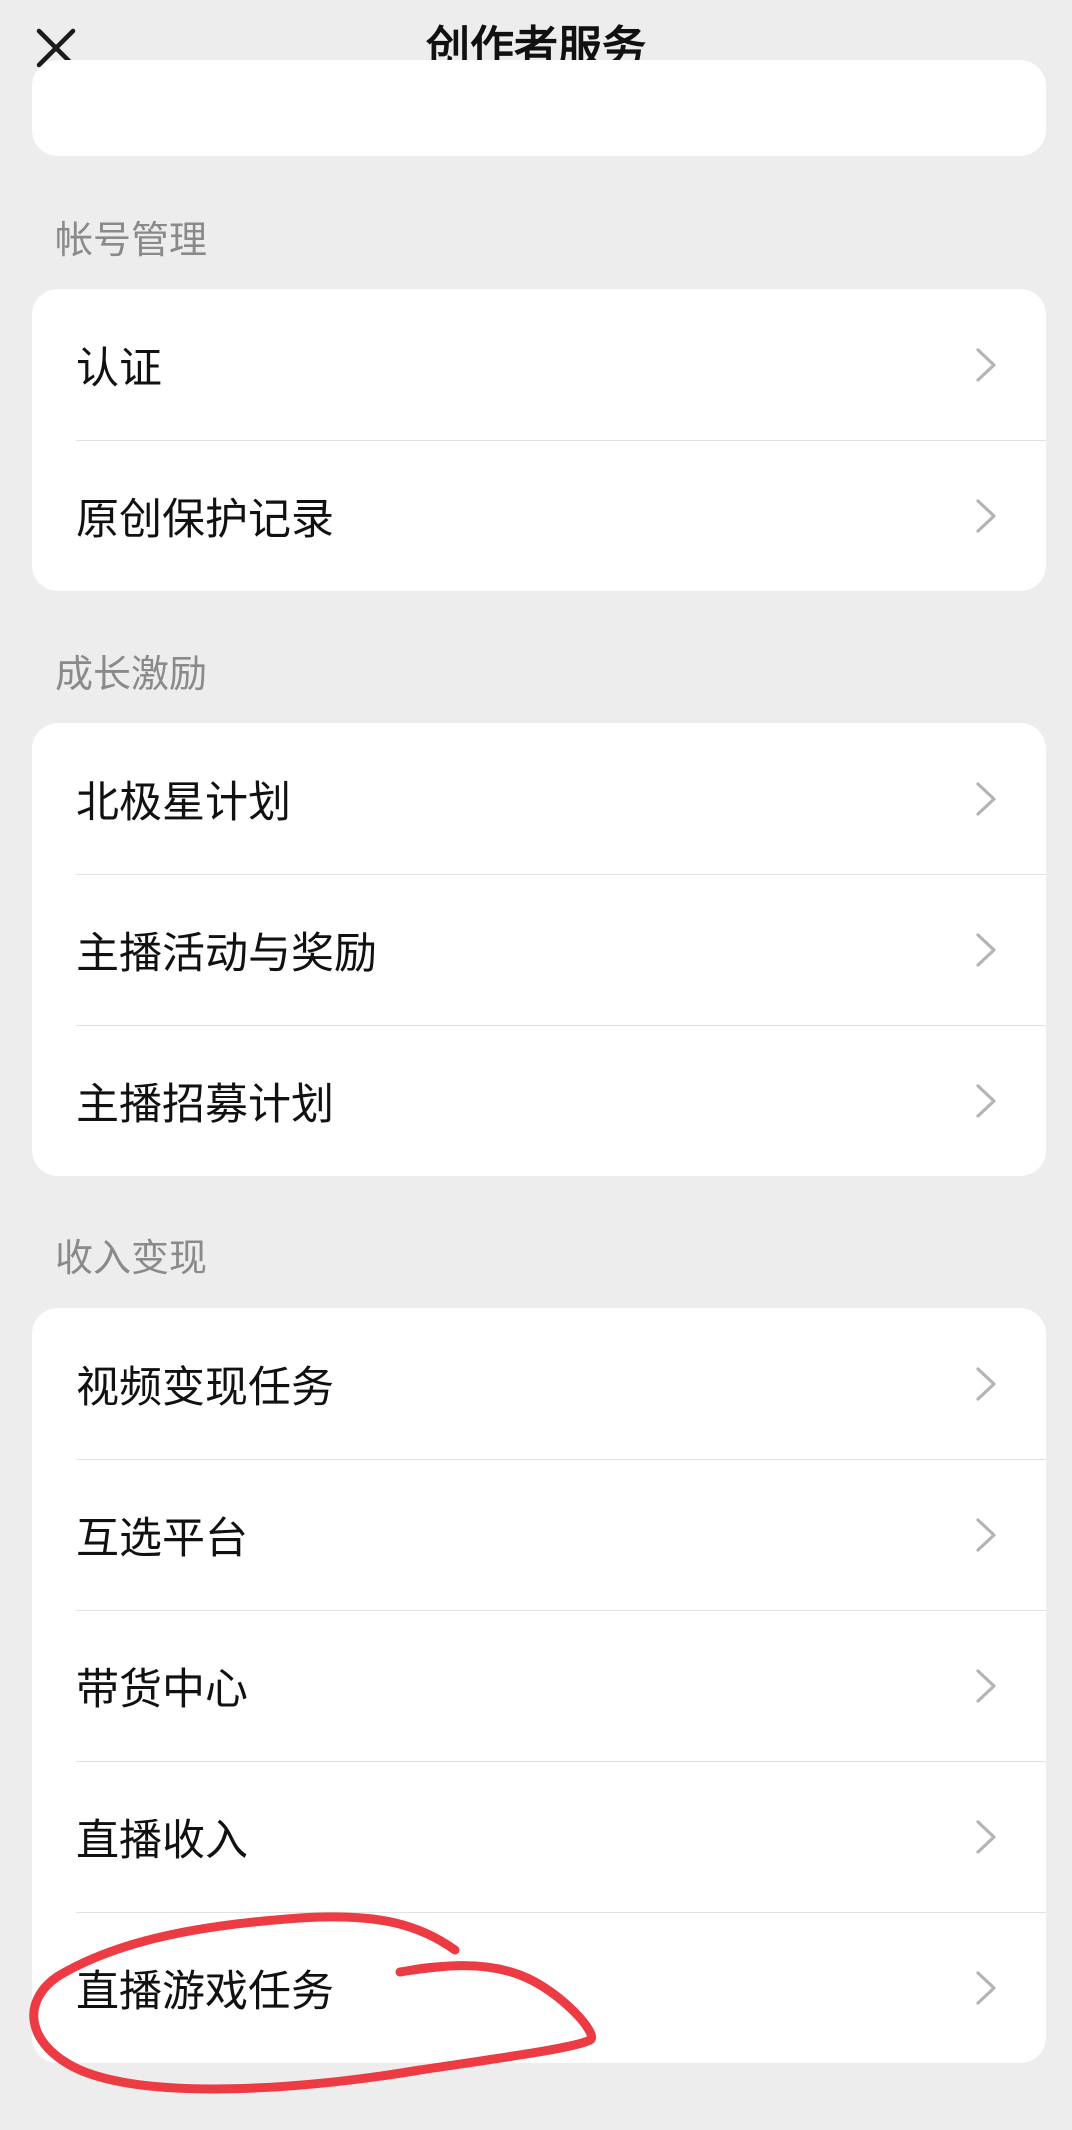 The height and width of the screenshot is (2130, 1072). I want to click on menu-item-label: 带货中心, so click(162, 1689).